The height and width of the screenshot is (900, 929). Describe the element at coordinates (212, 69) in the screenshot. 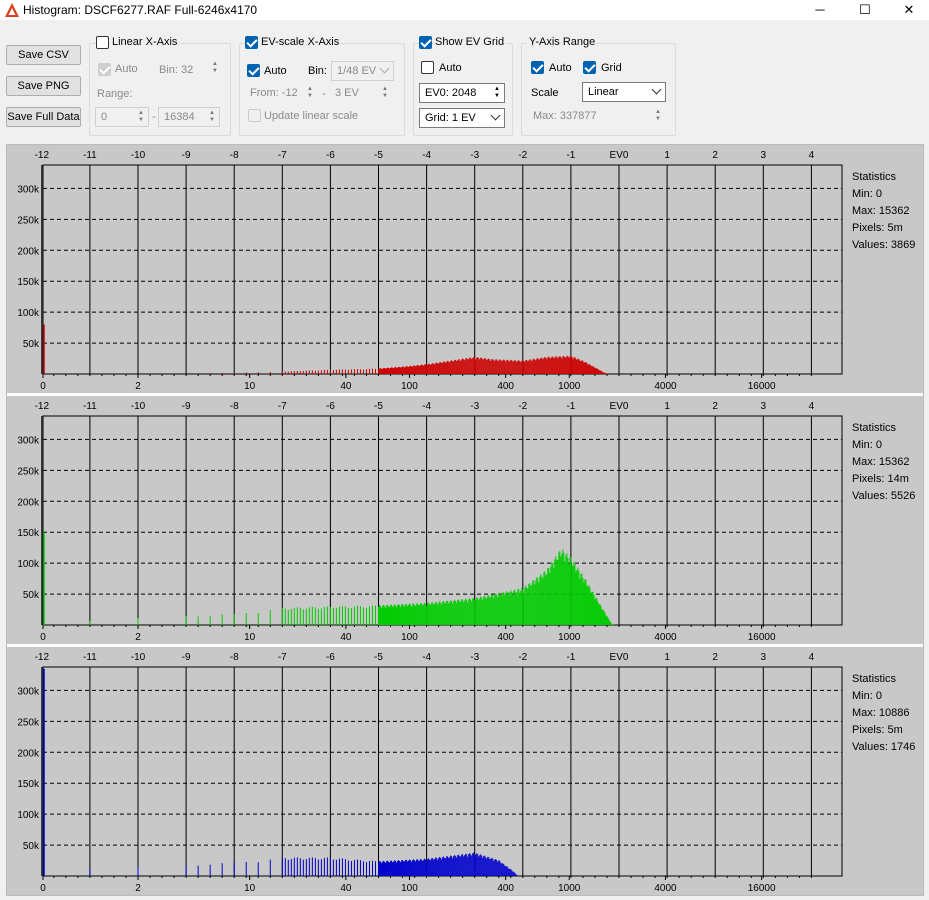

I see `linear-bin-stepper: ▲ ▼` at that location.